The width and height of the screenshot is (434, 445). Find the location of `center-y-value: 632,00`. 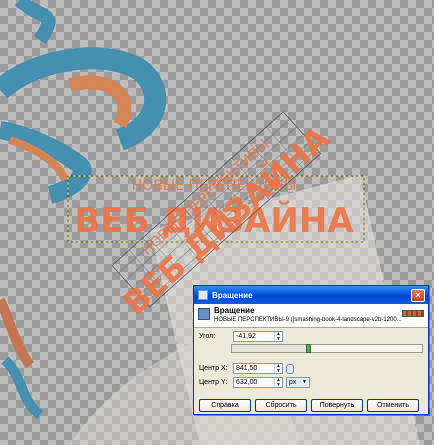

center-y-value: 632,00 is located at coordinates (246, 382).